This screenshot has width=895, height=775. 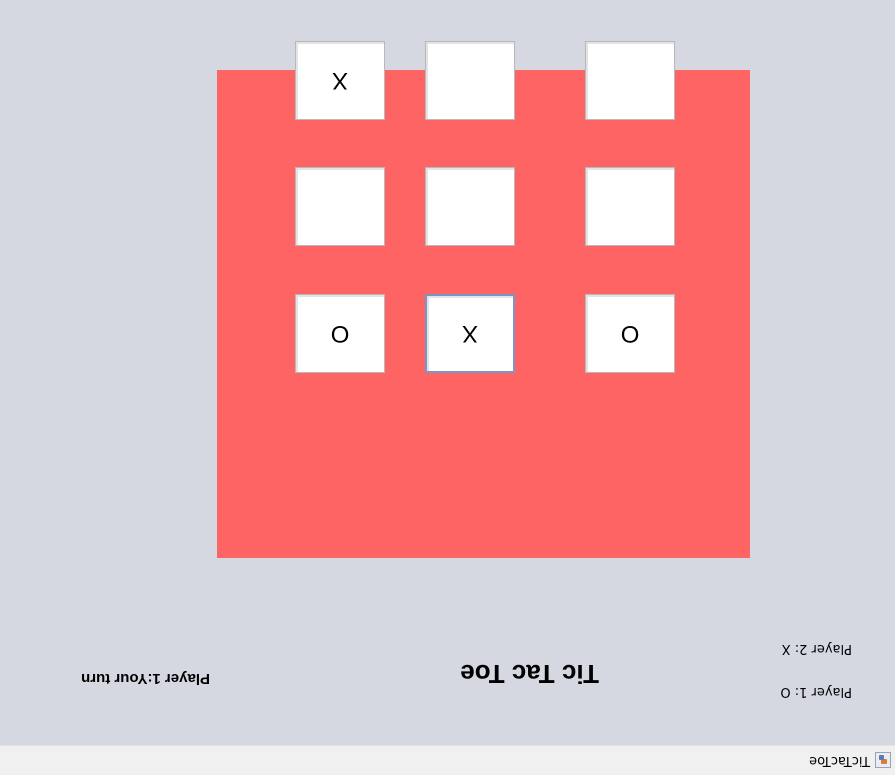 What do you see at coordinates (816, 691) in the screenshot?
I see `player1-symbol-label: Player 1: O` at bounding box center [816, 691].